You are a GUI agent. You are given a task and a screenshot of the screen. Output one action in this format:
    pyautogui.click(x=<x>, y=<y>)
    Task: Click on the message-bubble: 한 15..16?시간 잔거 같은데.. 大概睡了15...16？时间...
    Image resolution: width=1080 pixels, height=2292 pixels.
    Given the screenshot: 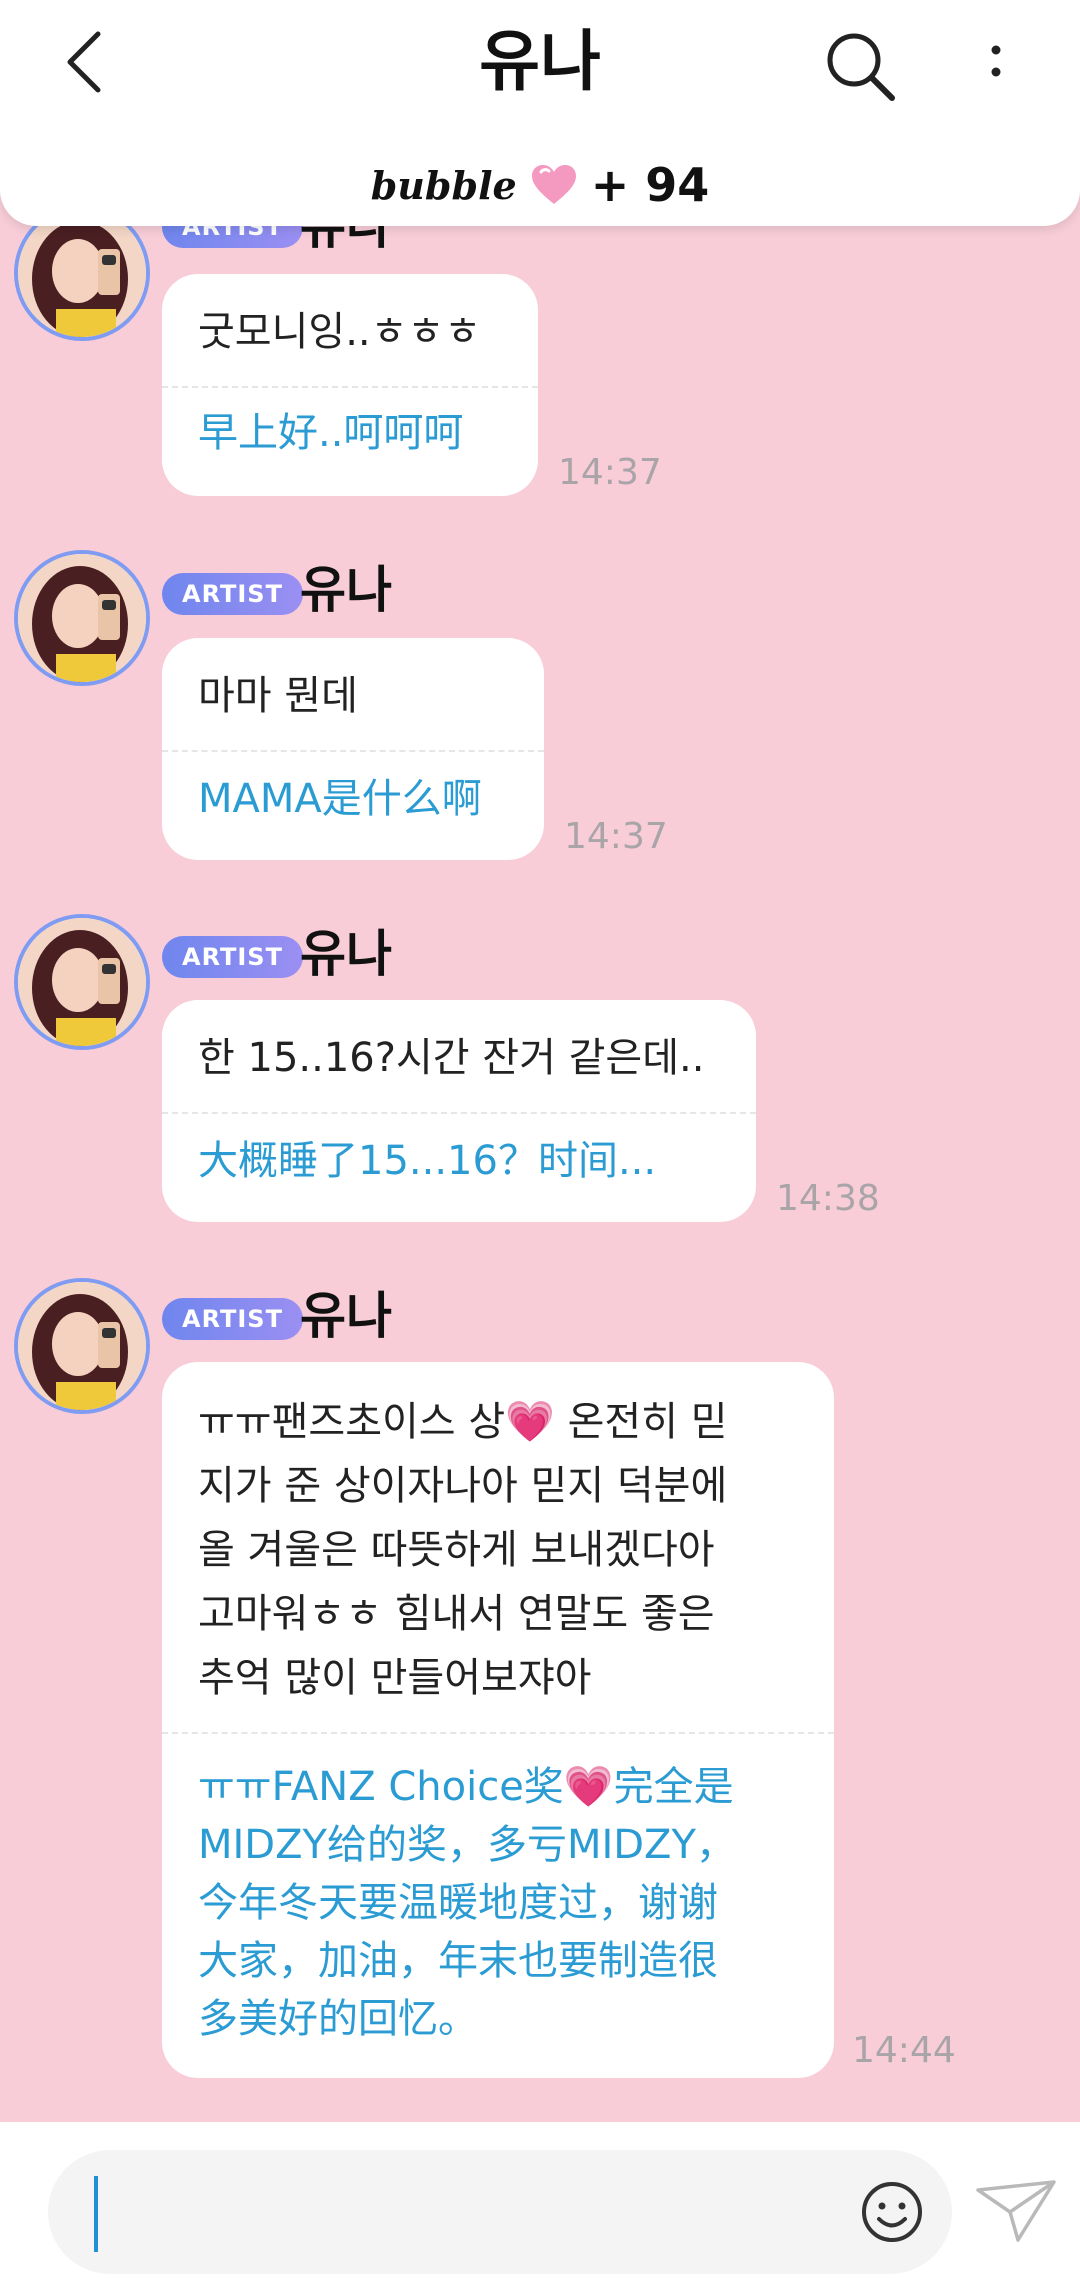 What is the action you would take?
    pyautogui.click(x=459, y=1111)
    